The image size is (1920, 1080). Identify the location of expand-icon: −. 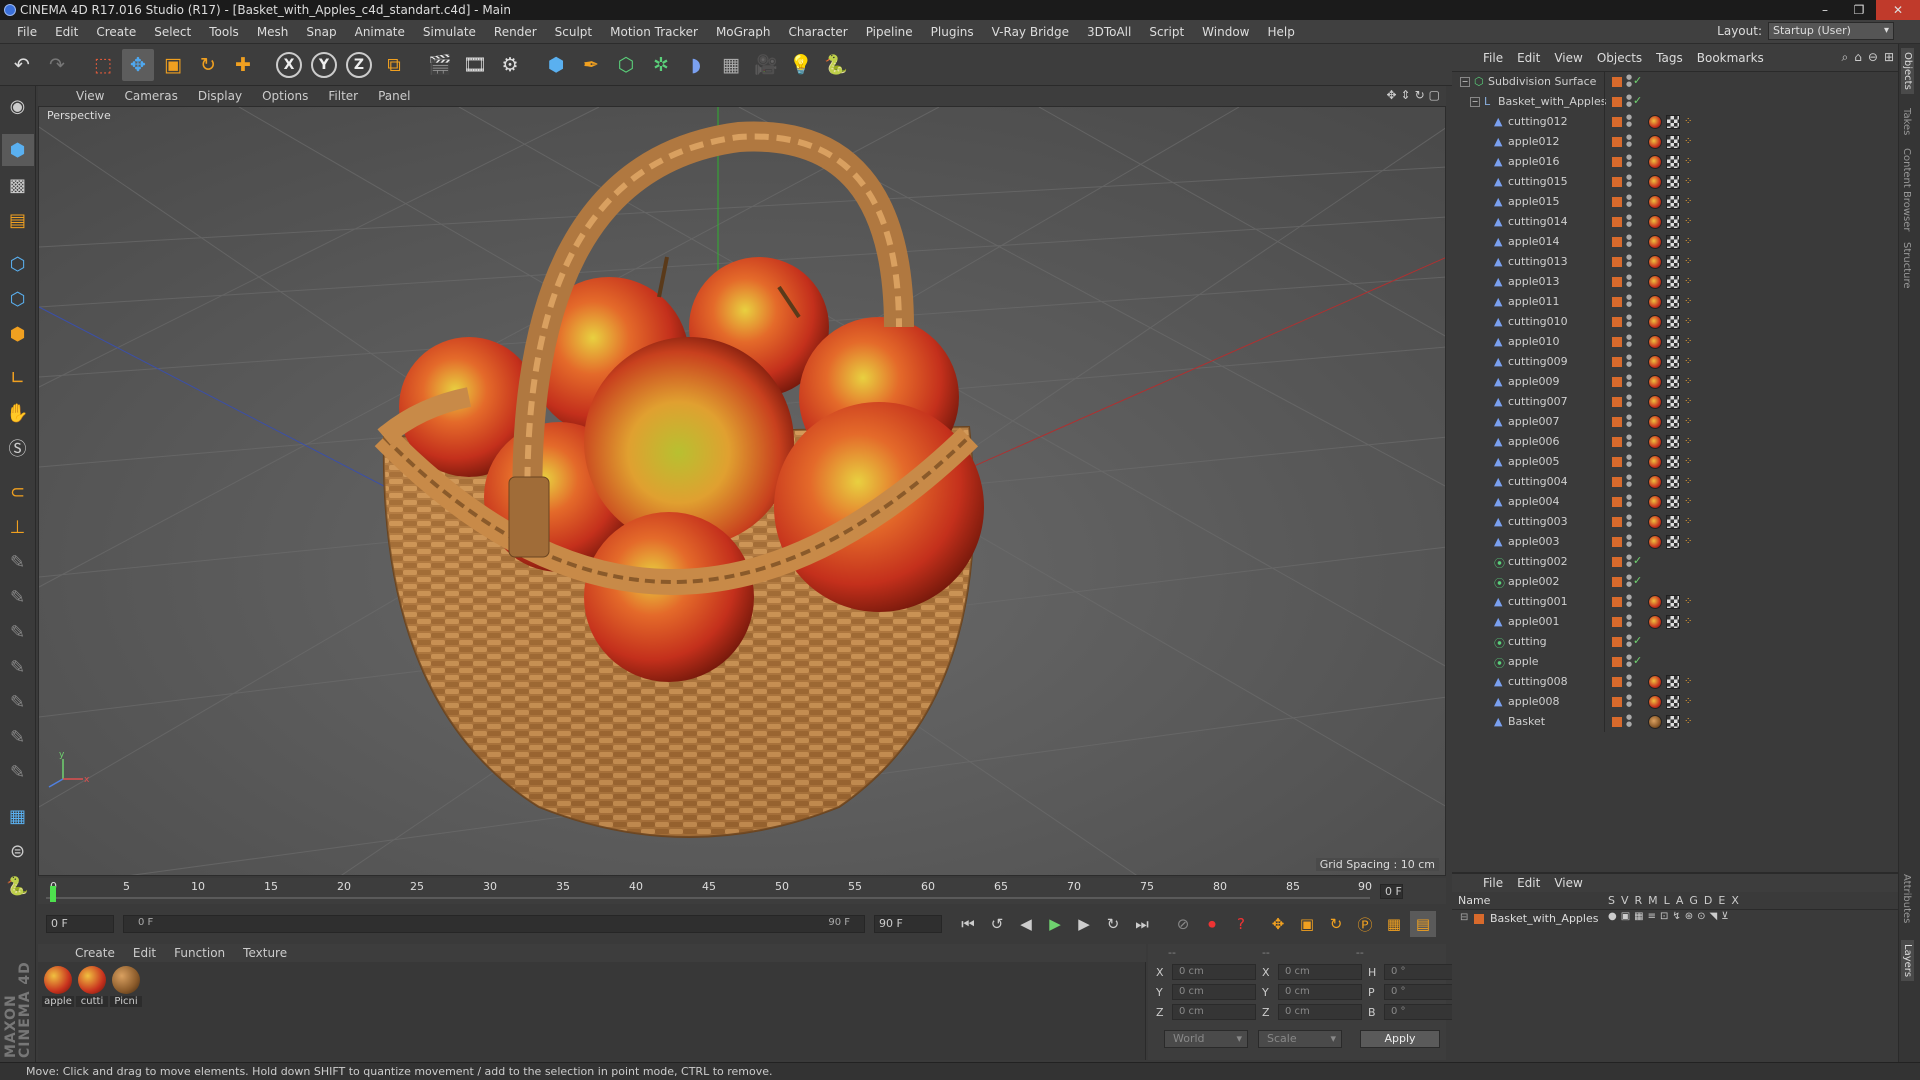
(1475, 102).